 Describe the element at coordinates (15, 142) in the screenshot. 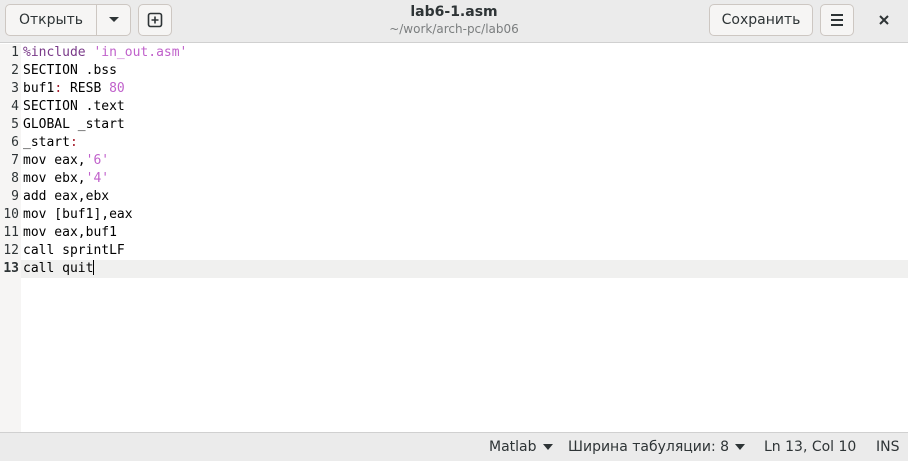

I see `line-number: 6` at that location.